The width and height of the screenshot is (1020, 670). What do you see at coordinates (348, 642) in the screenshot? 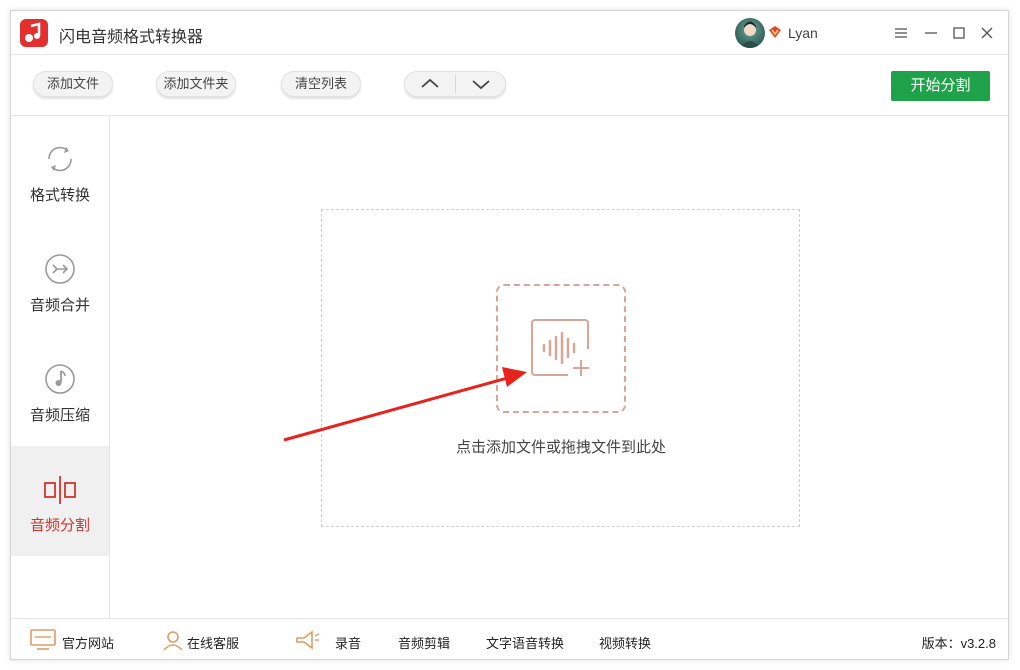
I see `record-link: 录音` at bounding box center [348, 642].